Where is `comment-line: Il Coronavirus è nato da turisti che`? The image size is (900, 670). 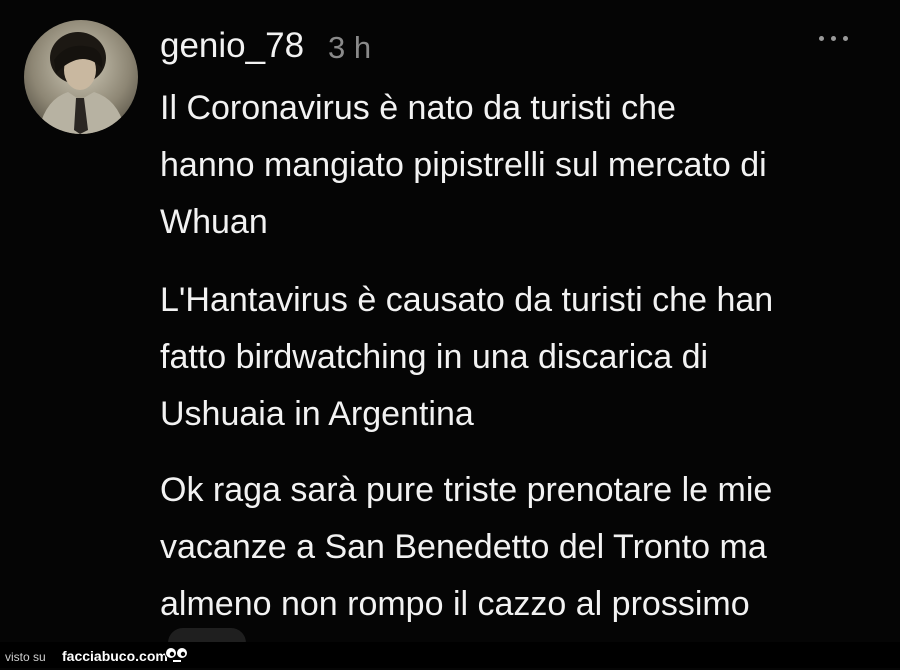
comment-line: Il Coronavirus è nato da turisti che is located at coordinates (418, 108).